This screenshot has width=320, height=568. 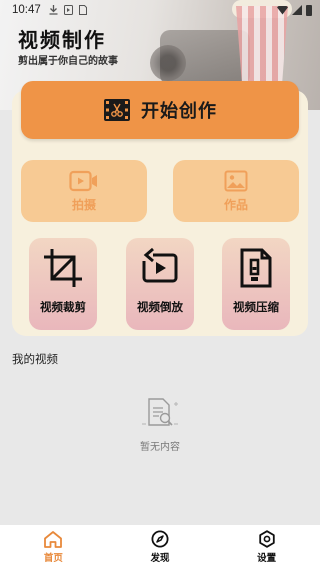 I want to click on video-crop-button: 视频裁剪, so click(x=63, y=286).